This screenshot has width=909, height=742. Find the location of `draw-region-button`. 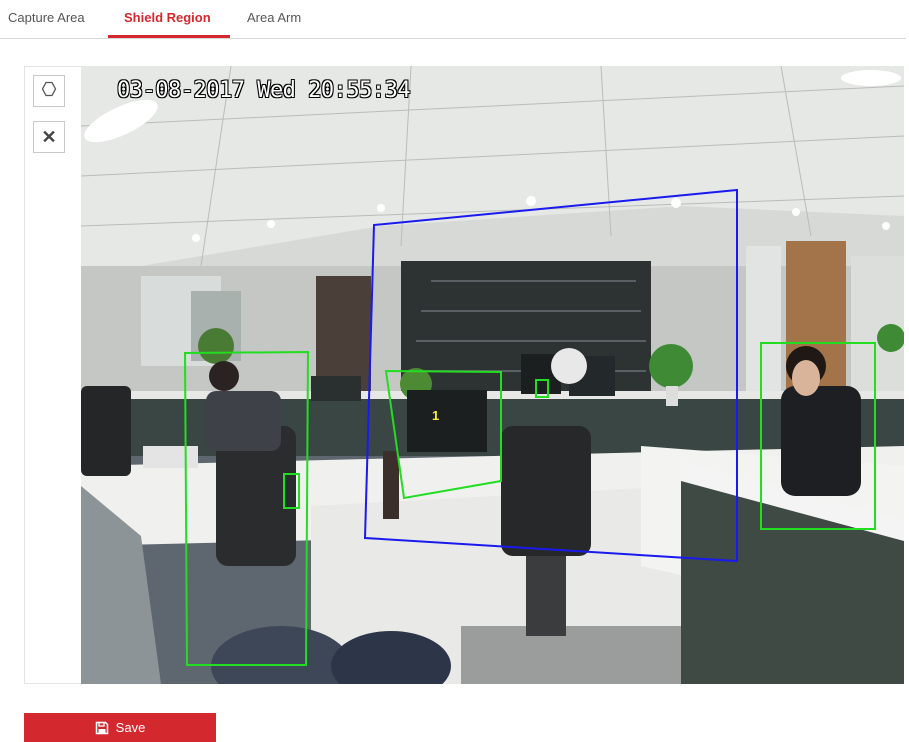

draw-region-button is located at coordinates (49, 91).